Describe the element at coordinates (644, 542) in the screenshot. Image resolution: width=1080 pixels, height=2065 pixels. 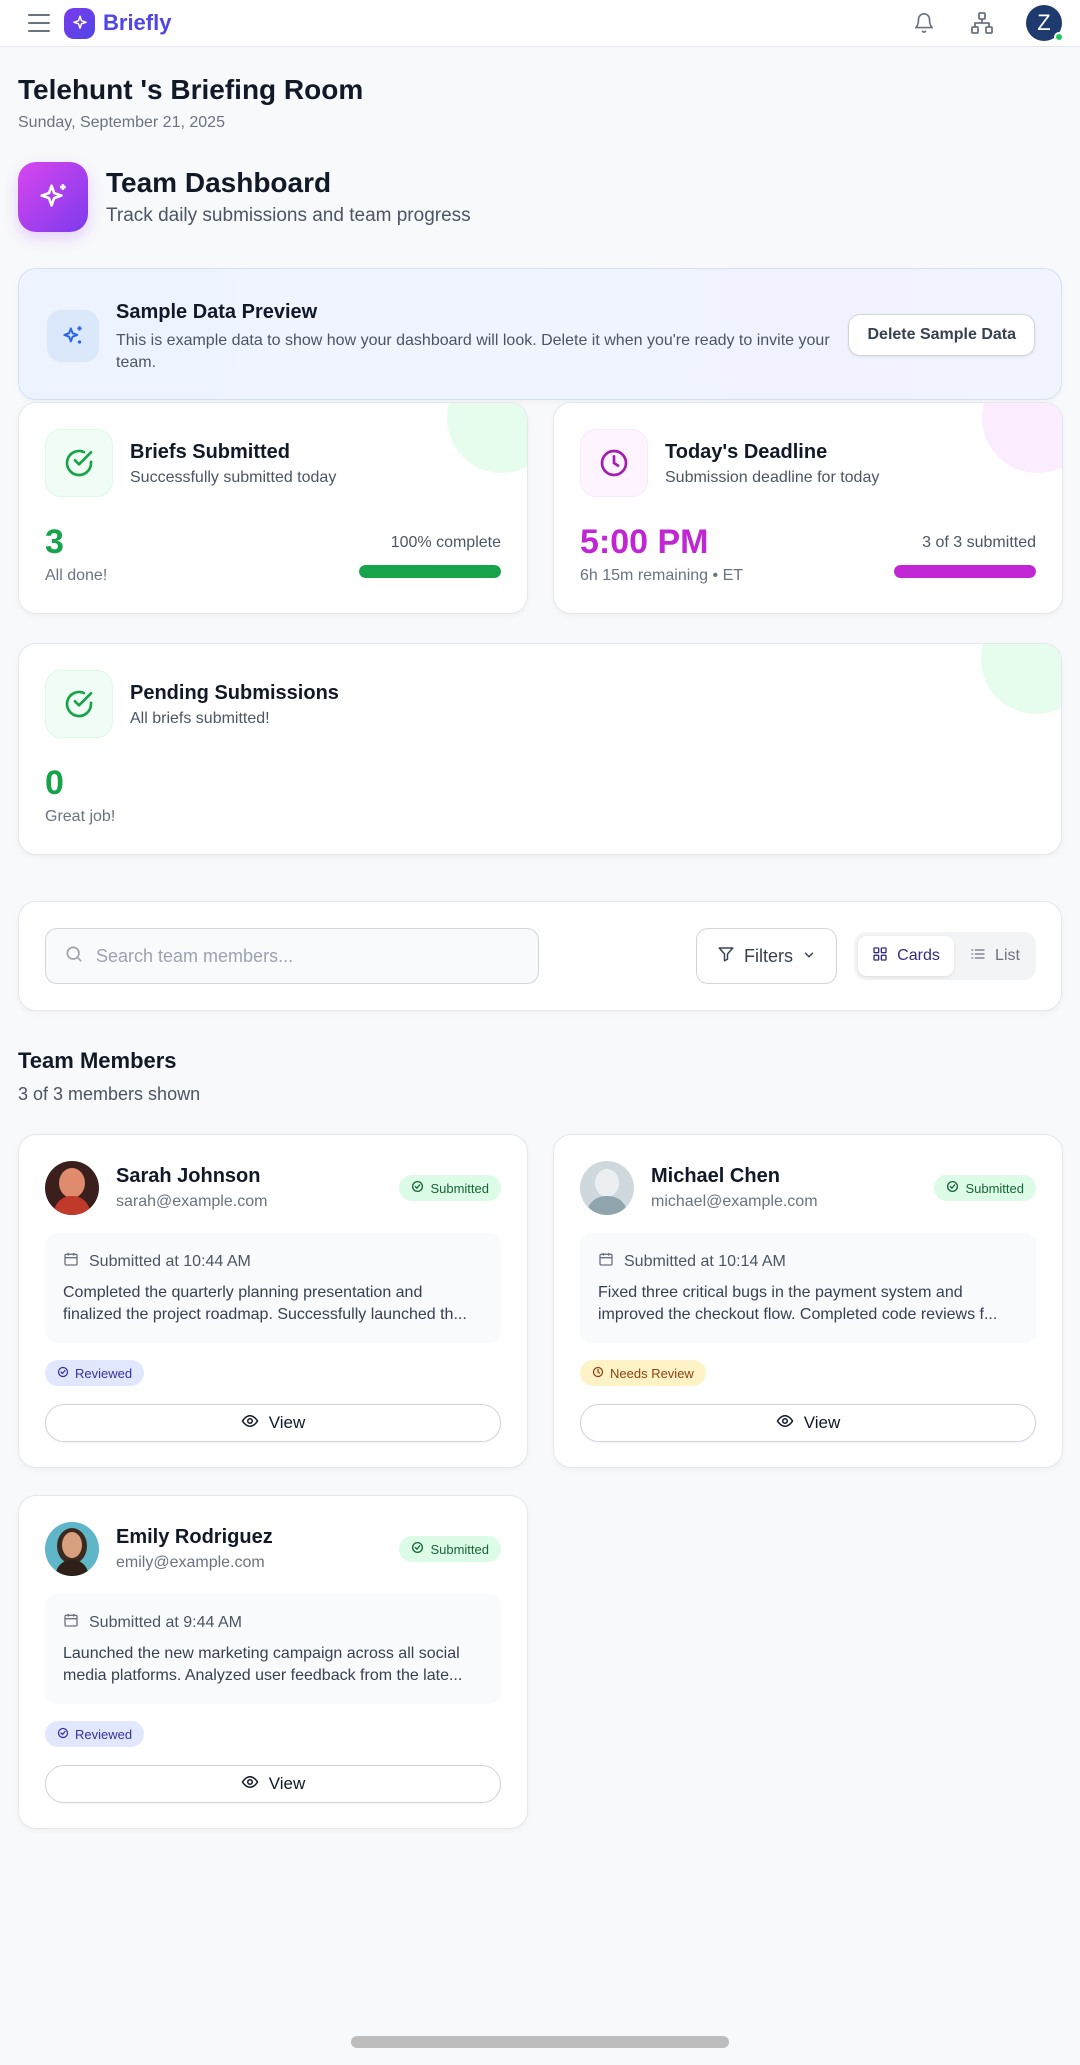
I see `deadline-time: 5:00 PM` at that location.